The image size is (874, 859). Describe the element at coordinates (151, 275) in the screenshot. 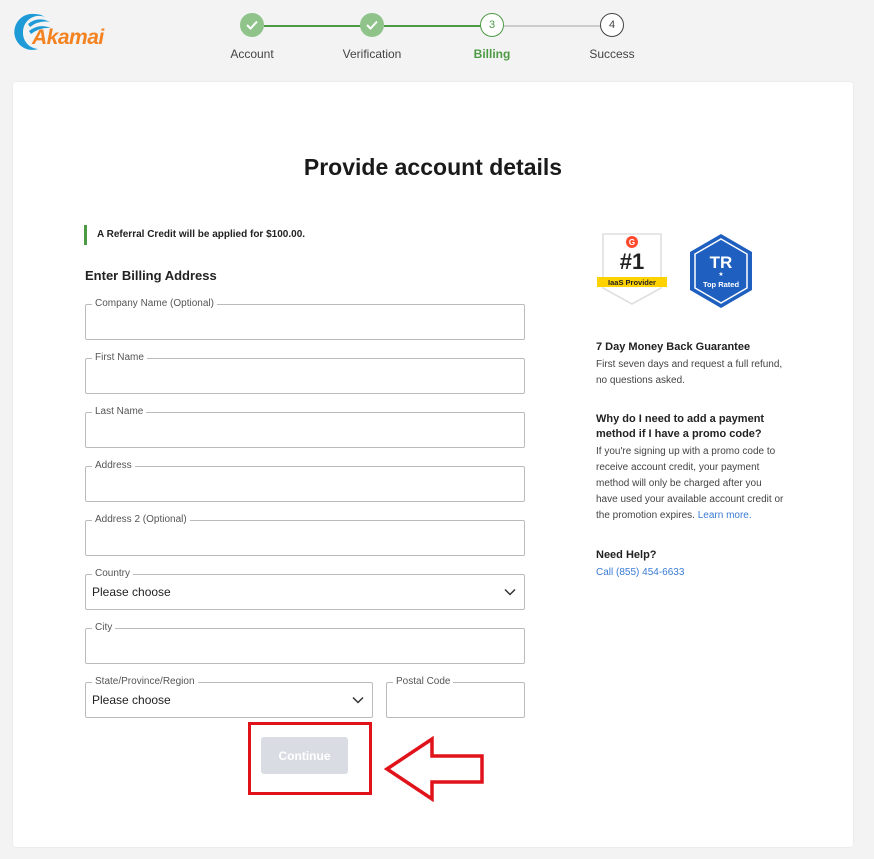

I see `billing-heading: Enter Billing Address` at that location.